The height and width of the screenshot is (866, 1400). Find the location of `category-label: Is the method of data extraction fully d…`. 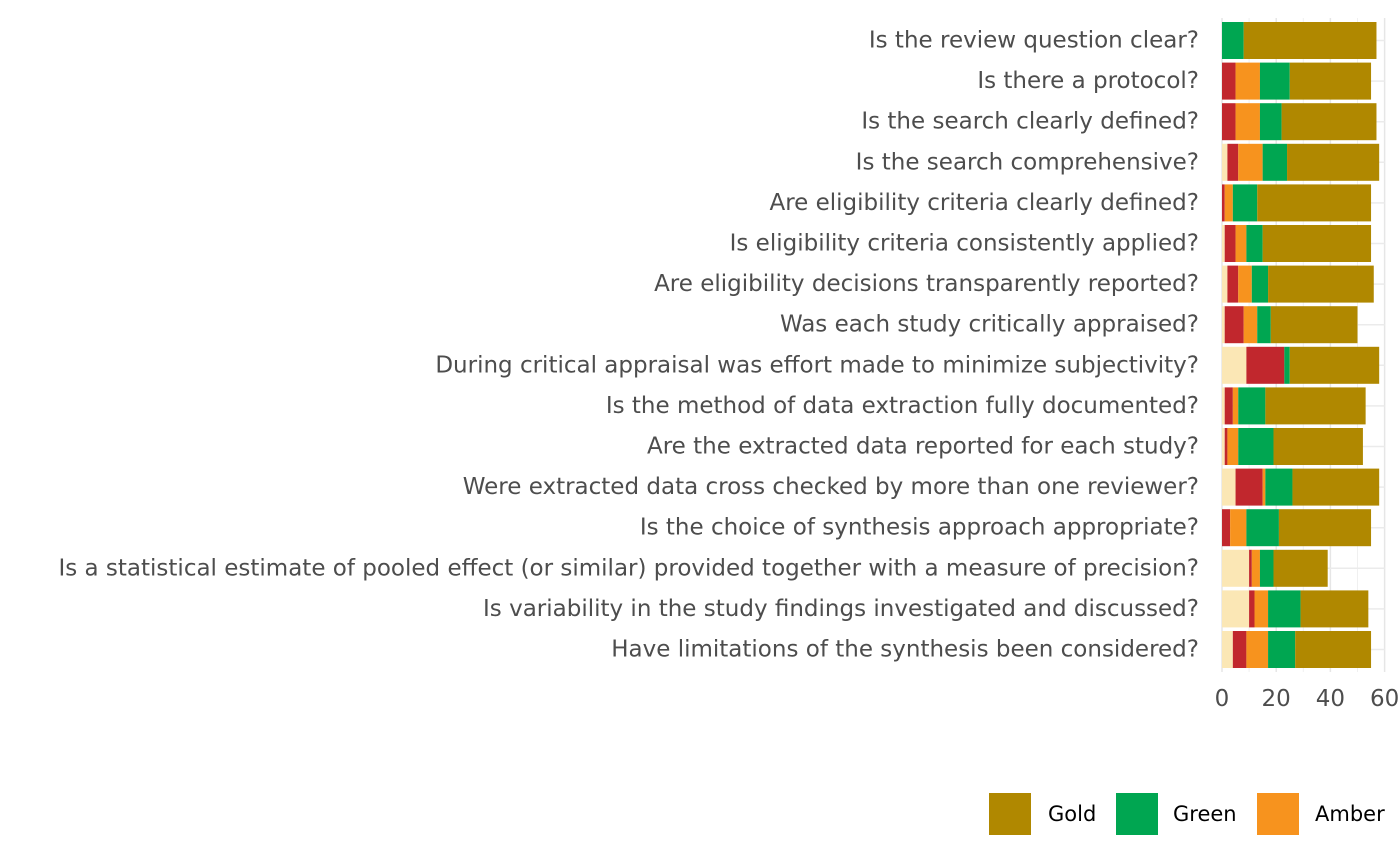

category-label: Is the method of data extraction fully d… is located at coordinates (902, 406).